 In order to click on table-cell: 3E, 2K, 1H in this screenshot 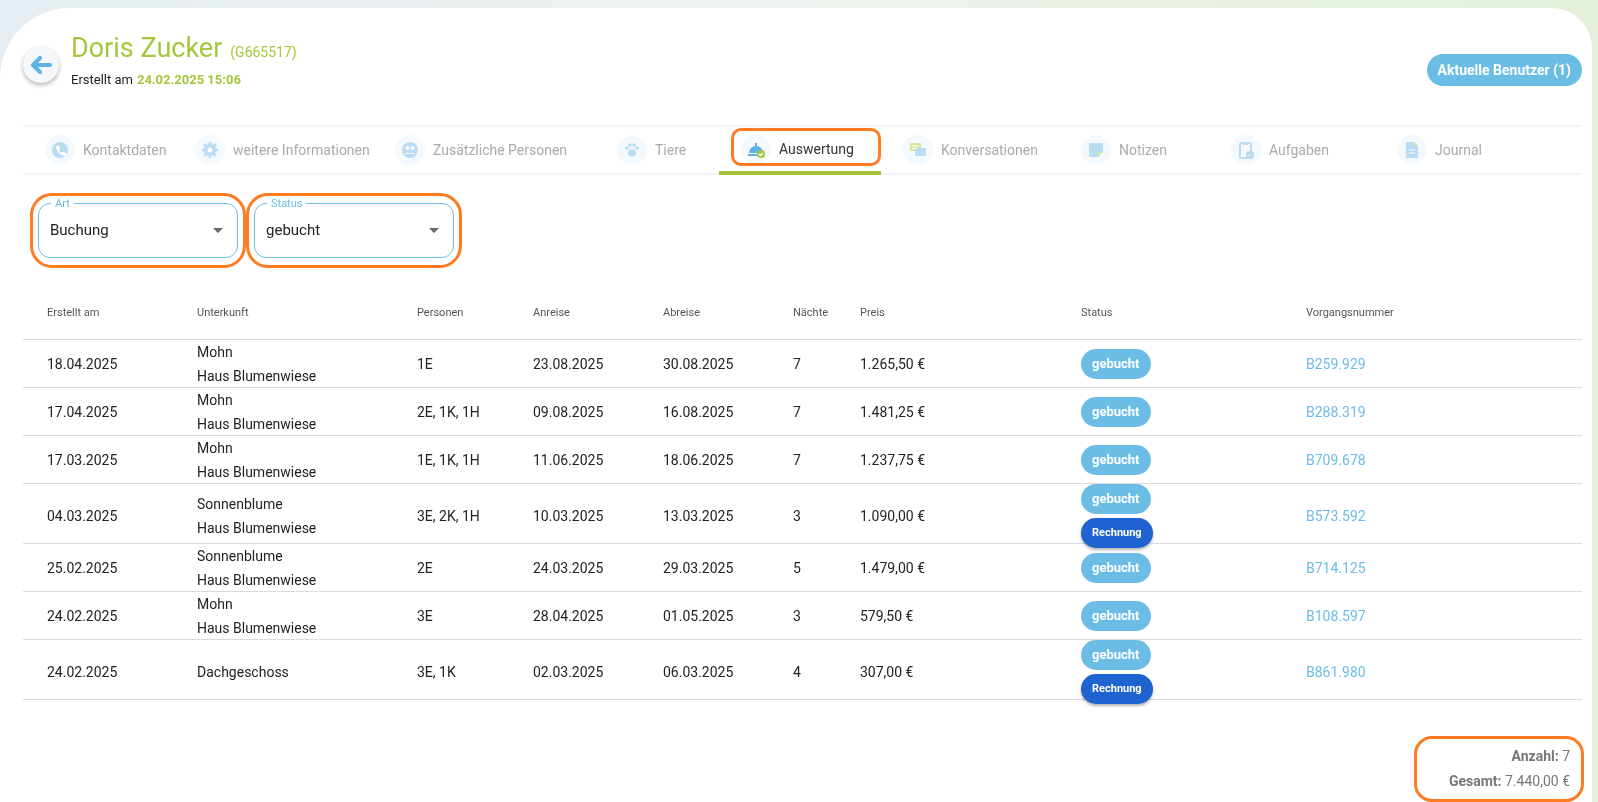, I will do `click(448, 515)`.